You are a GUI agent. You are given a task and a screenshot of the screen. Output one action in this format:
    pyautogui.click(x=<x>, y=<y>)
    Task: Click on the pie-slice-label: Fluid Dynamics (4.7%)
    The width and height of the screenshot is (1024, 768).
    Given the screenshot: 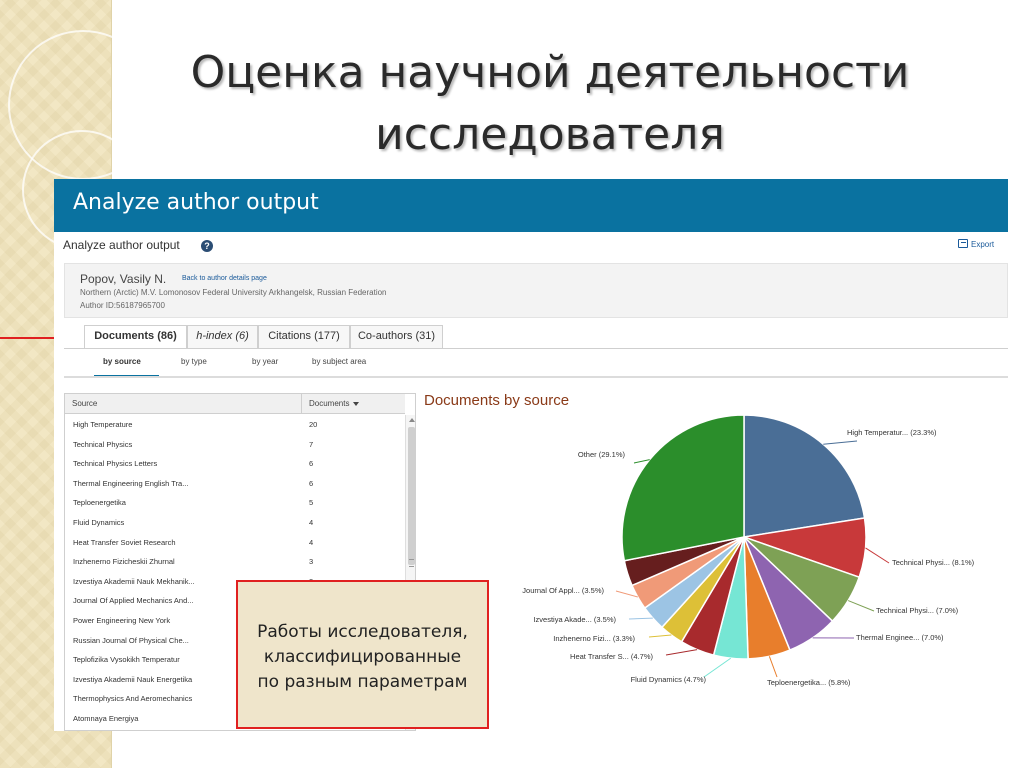 What is the action you would take?
    pyautogui.click(x=669, y=679)
    